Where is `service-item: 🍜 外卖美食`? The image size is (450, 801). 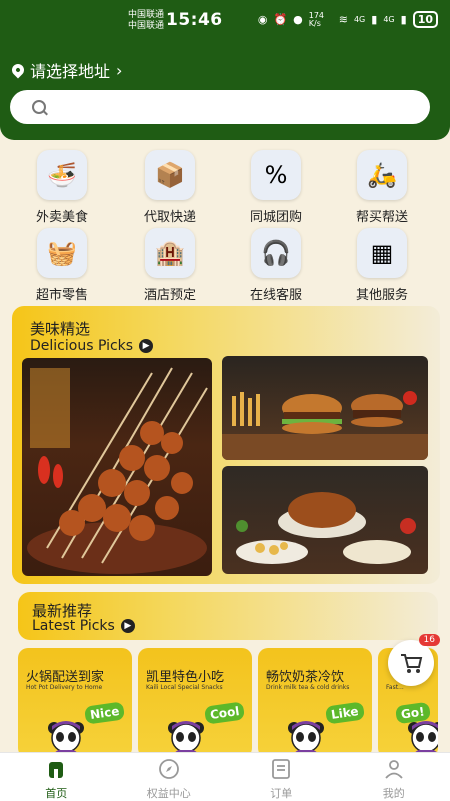
service-item: 🍜 外卖美食 is located at coordinates (62, 187).